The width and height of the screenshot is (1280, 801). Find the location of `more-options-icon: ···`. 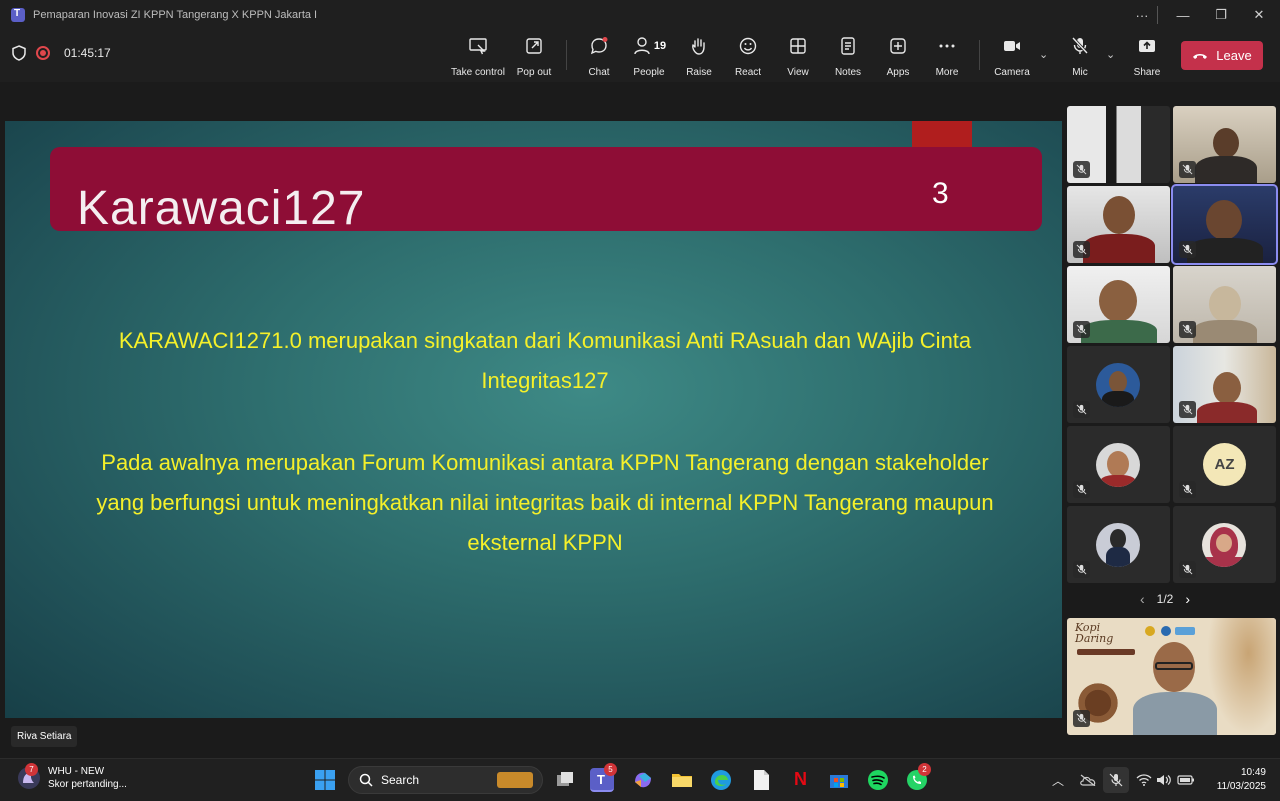

more-options-icon: ··· is located at coordinates (1142, 15).